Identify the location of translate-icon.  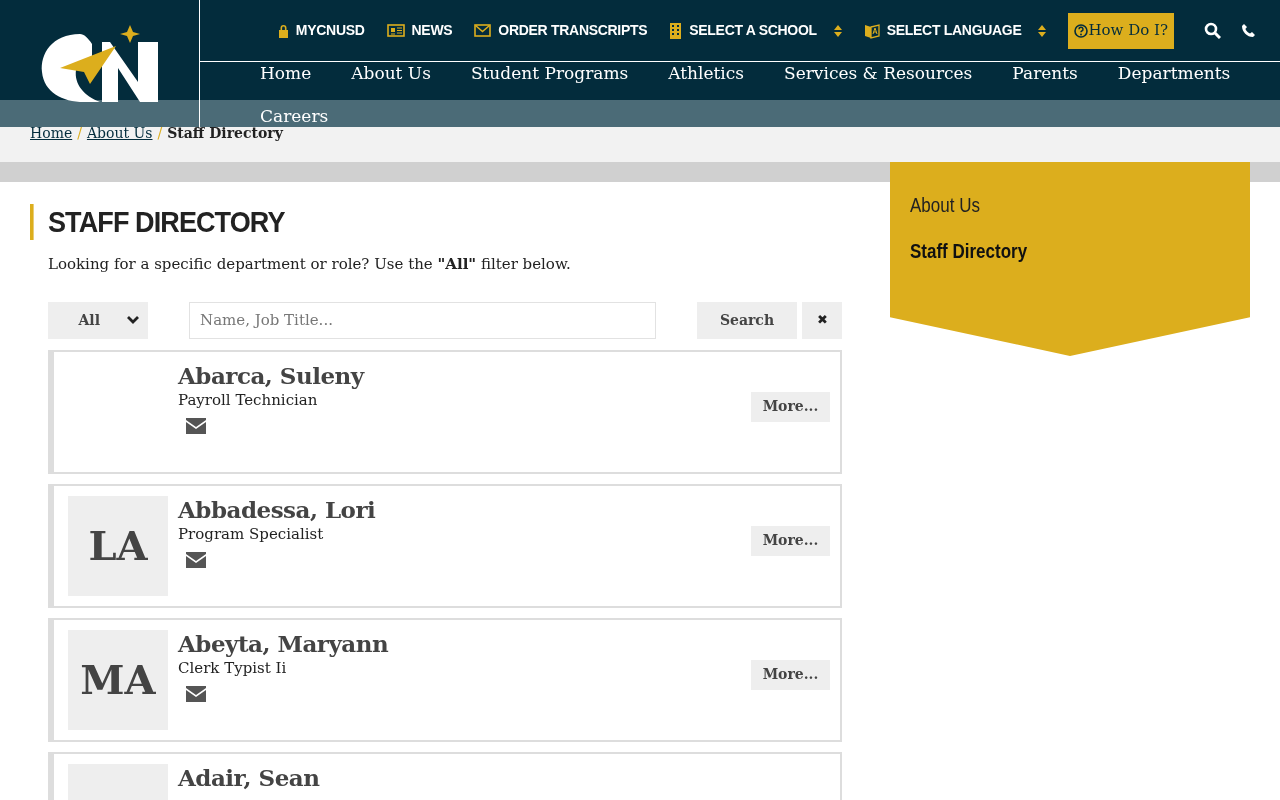
(871, 30).